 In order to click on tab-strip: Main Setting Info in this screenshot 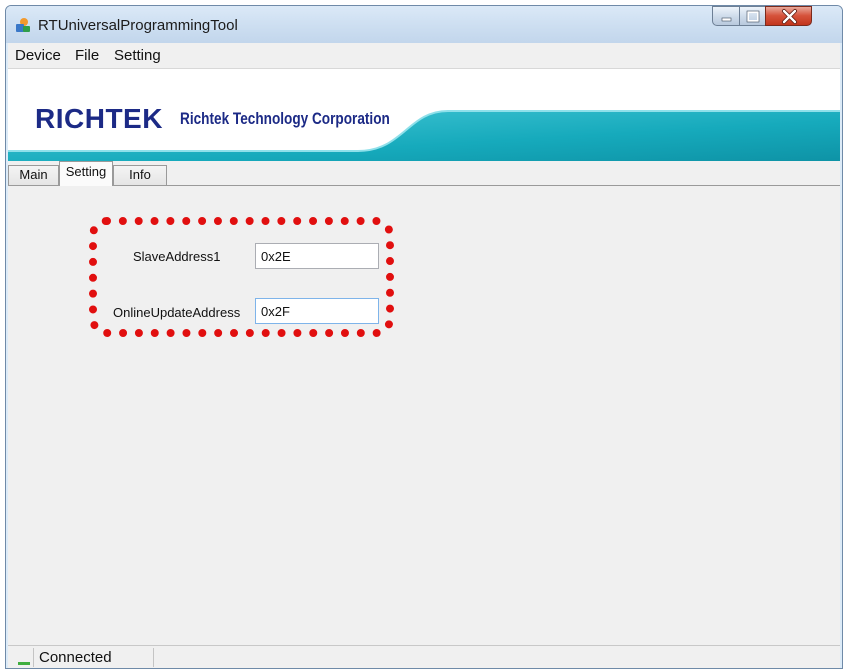, I will do `click(424, 173)`.